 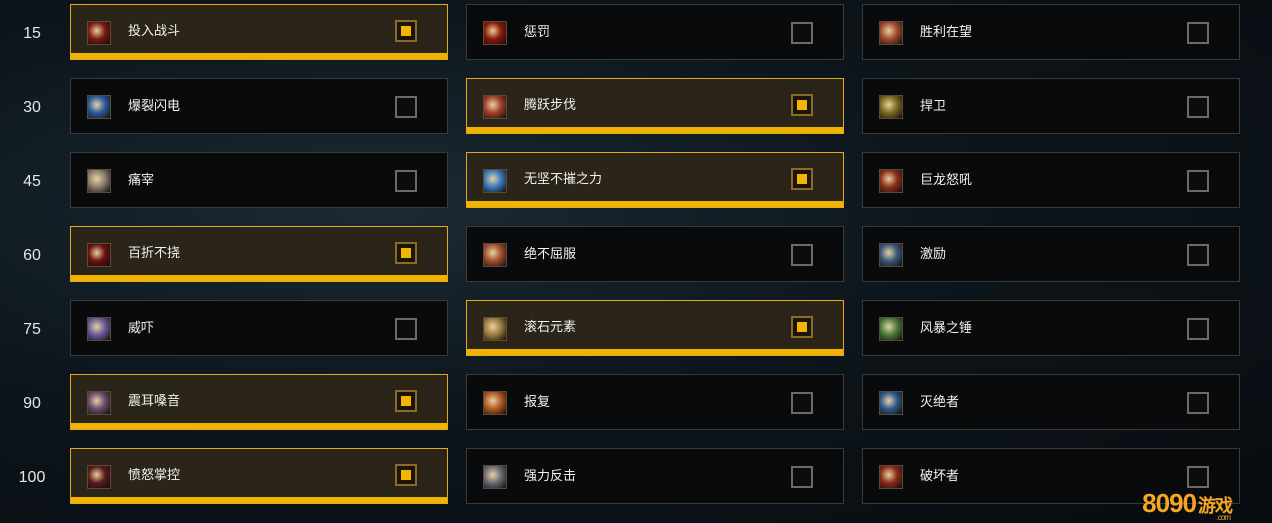 What do you see at coordinates (154, 253) in the screenshot?
I see `talent-name: 百折不挠` at bounding box center [154, 253].